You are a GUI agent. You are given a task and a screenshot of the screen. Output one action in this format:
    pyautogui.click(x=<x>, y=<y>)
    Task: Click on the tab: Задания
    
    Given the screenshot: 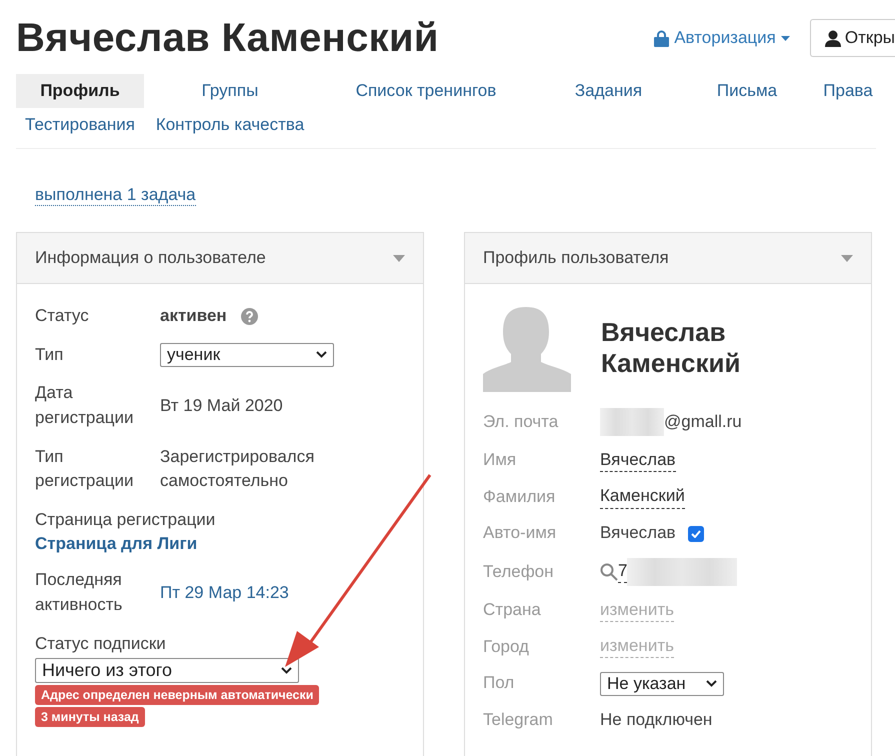 What is the action you would take?
    pyautogui.click(x=608, y=91)
    